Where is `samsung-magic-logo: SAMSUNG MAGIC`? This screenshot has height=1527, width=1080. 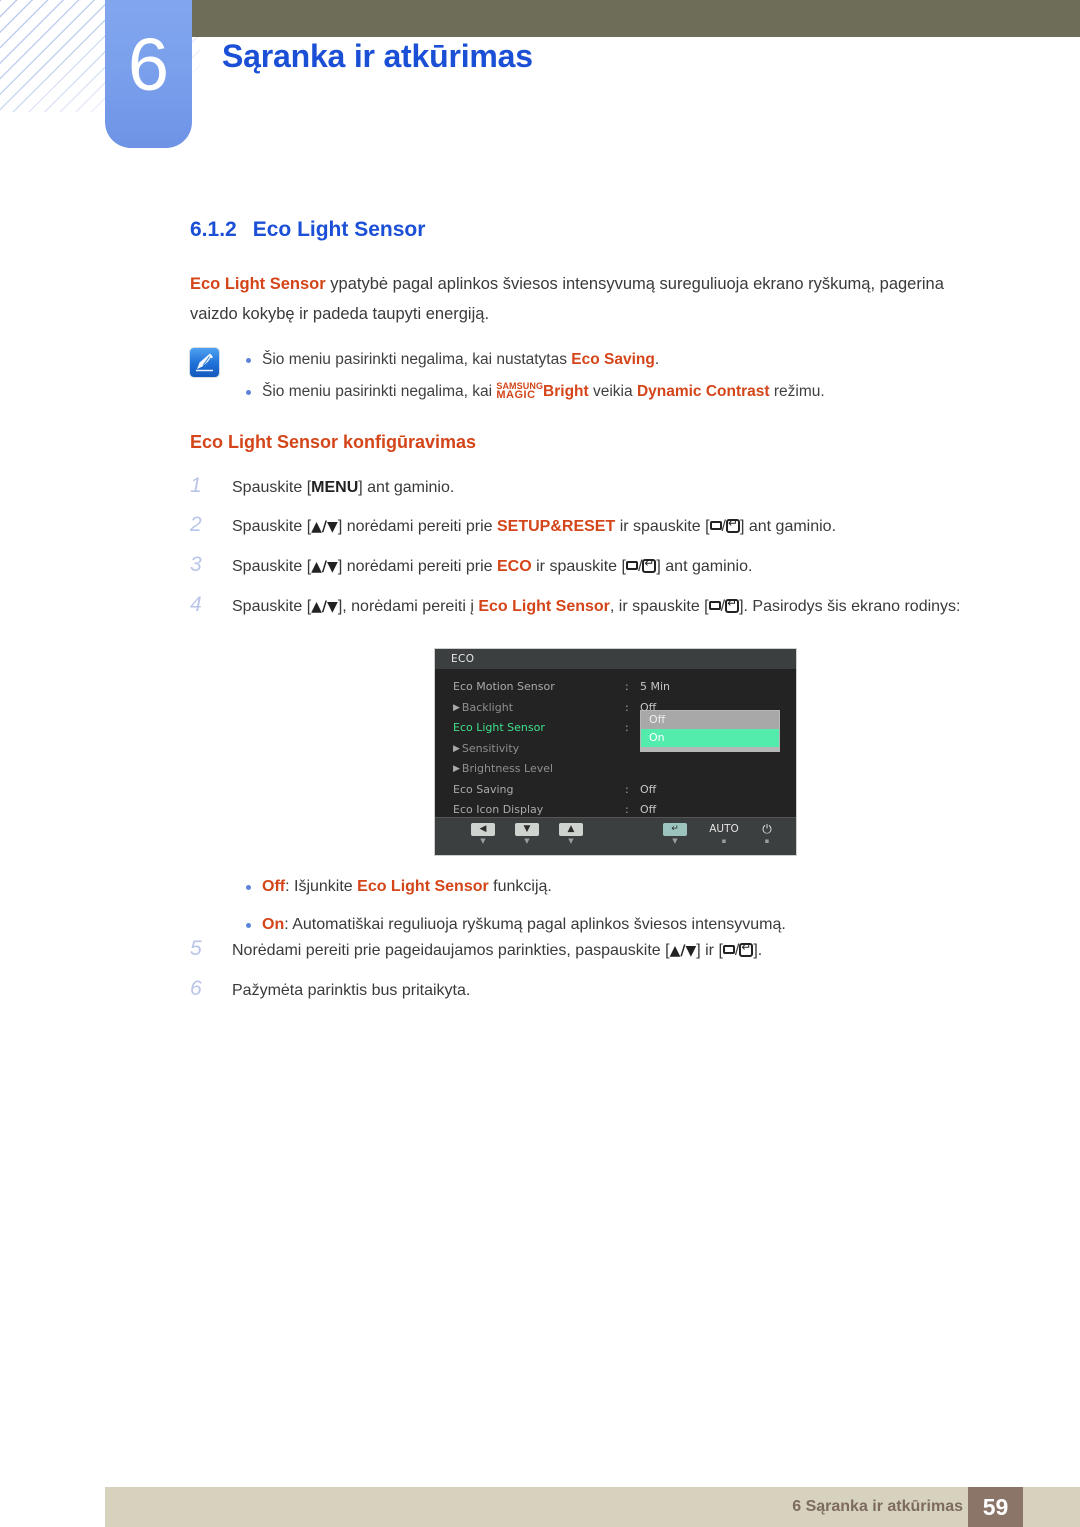
samsung-magic-logo: SAMSUNG MAGIC is located at coordinates (519, 391).